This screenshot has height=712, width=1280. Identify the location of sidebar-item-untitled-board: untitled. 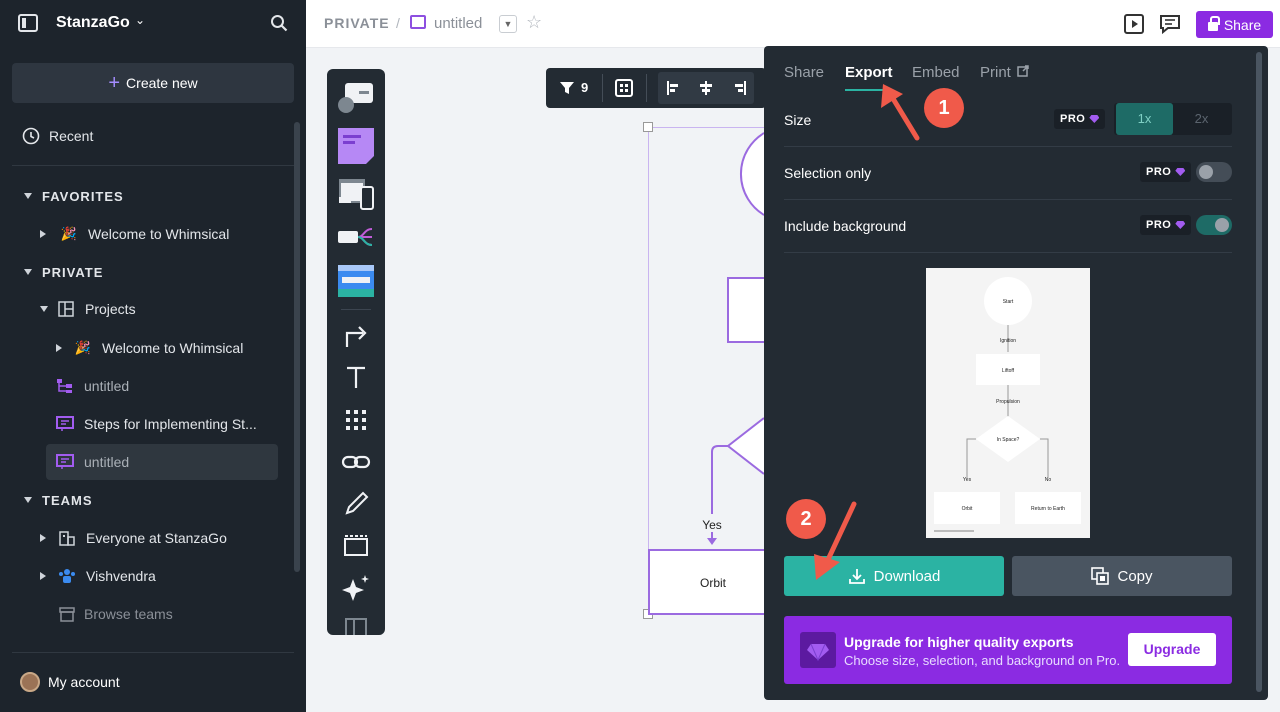
(92, 462).